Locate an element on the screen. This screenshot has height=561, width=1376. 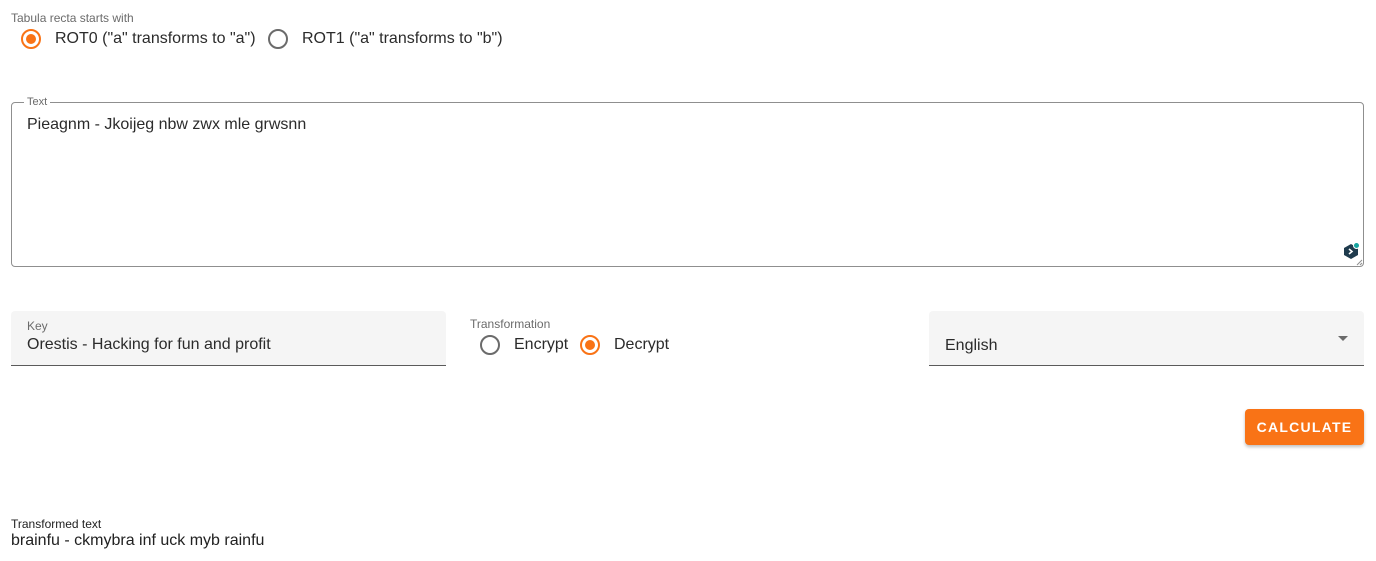
key-field: Key Orestis - Hacking for fun and profit is located at coordinates (228, 338).